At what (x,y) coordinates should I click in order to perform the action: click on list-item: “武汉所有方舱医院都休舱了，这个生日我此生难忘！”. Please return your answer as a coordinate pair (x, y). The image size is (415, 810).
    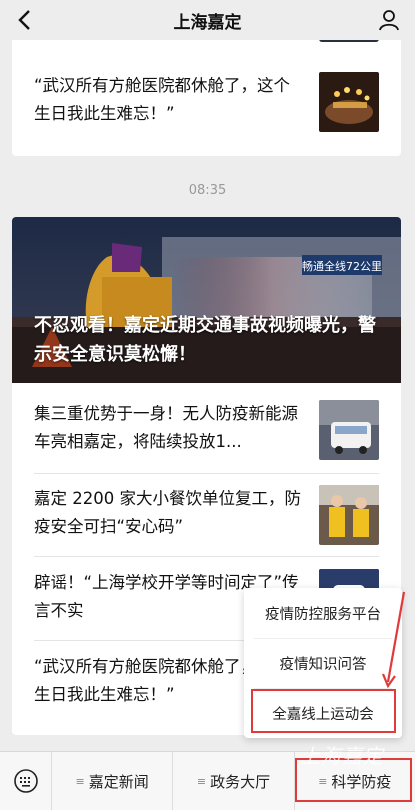
    Looking at the image, I should click on (206, 102).